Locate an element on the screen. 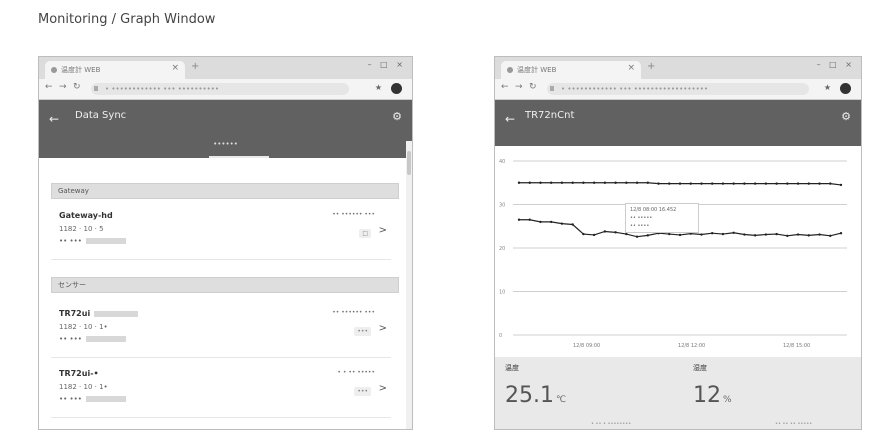  row-line-1: 1182 · 10 · 5 is located at coordinates (81, 229).